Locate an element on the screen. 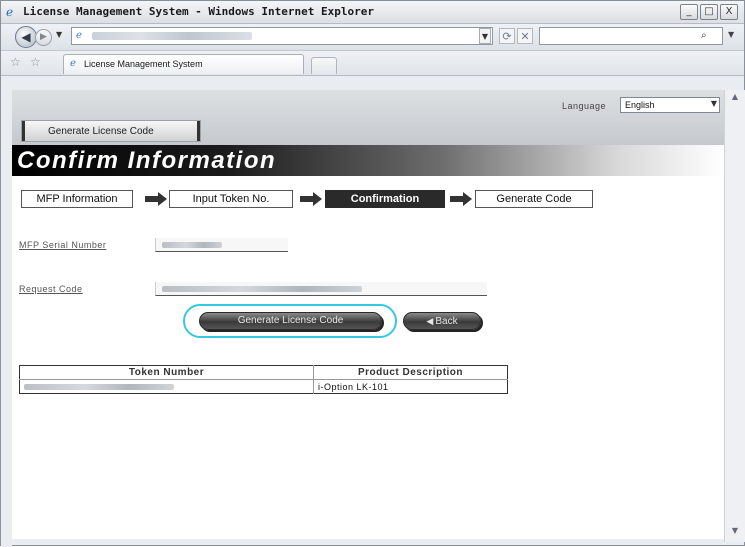  address-bar: ℯ is located at coordinates (282, 36).